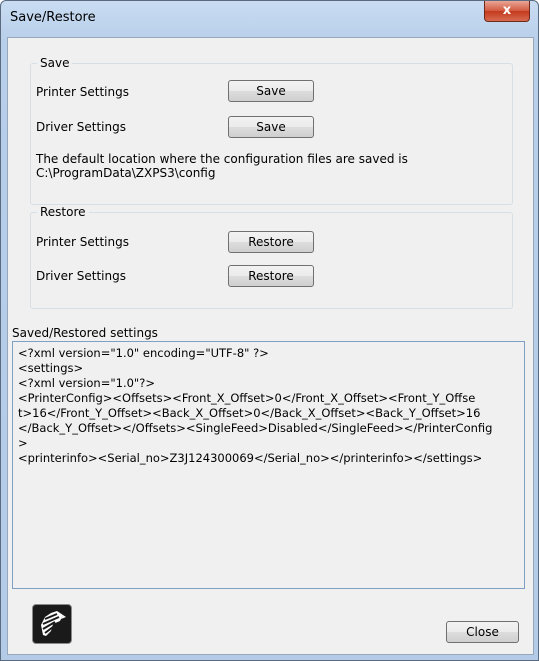 This screenshot has width=539, height=661. What do you see at coordinates (82, 242) in the screenshot?
I see `restore-printer-settings-label: Printer Settings` at bounding box center [82, 242].